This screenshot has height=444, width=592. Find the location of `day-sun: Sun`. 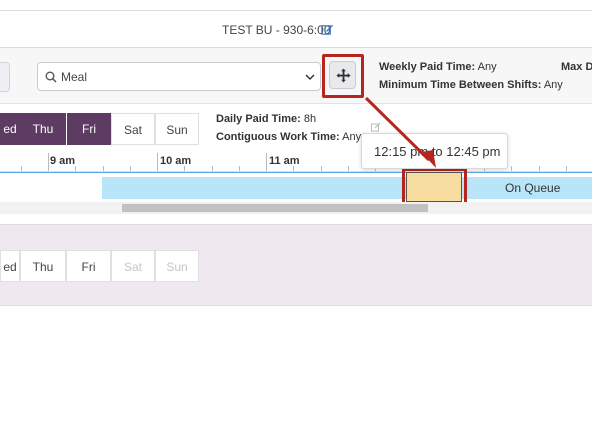

day-sun: Sun is located at coordinates (177, 129).